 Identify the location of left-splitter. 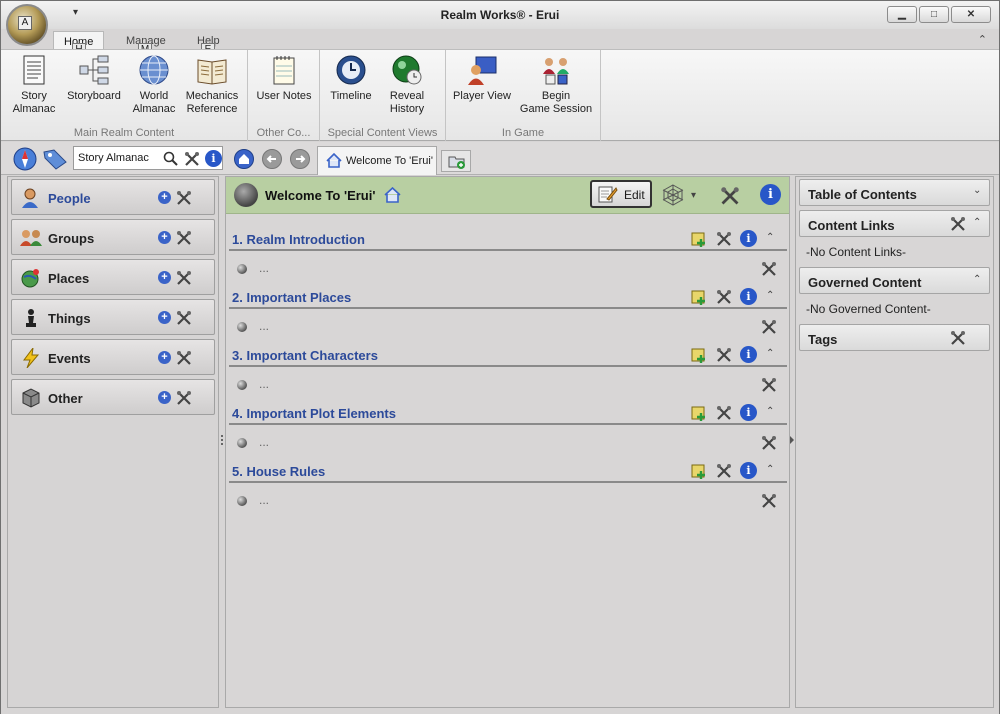
(222, 442).